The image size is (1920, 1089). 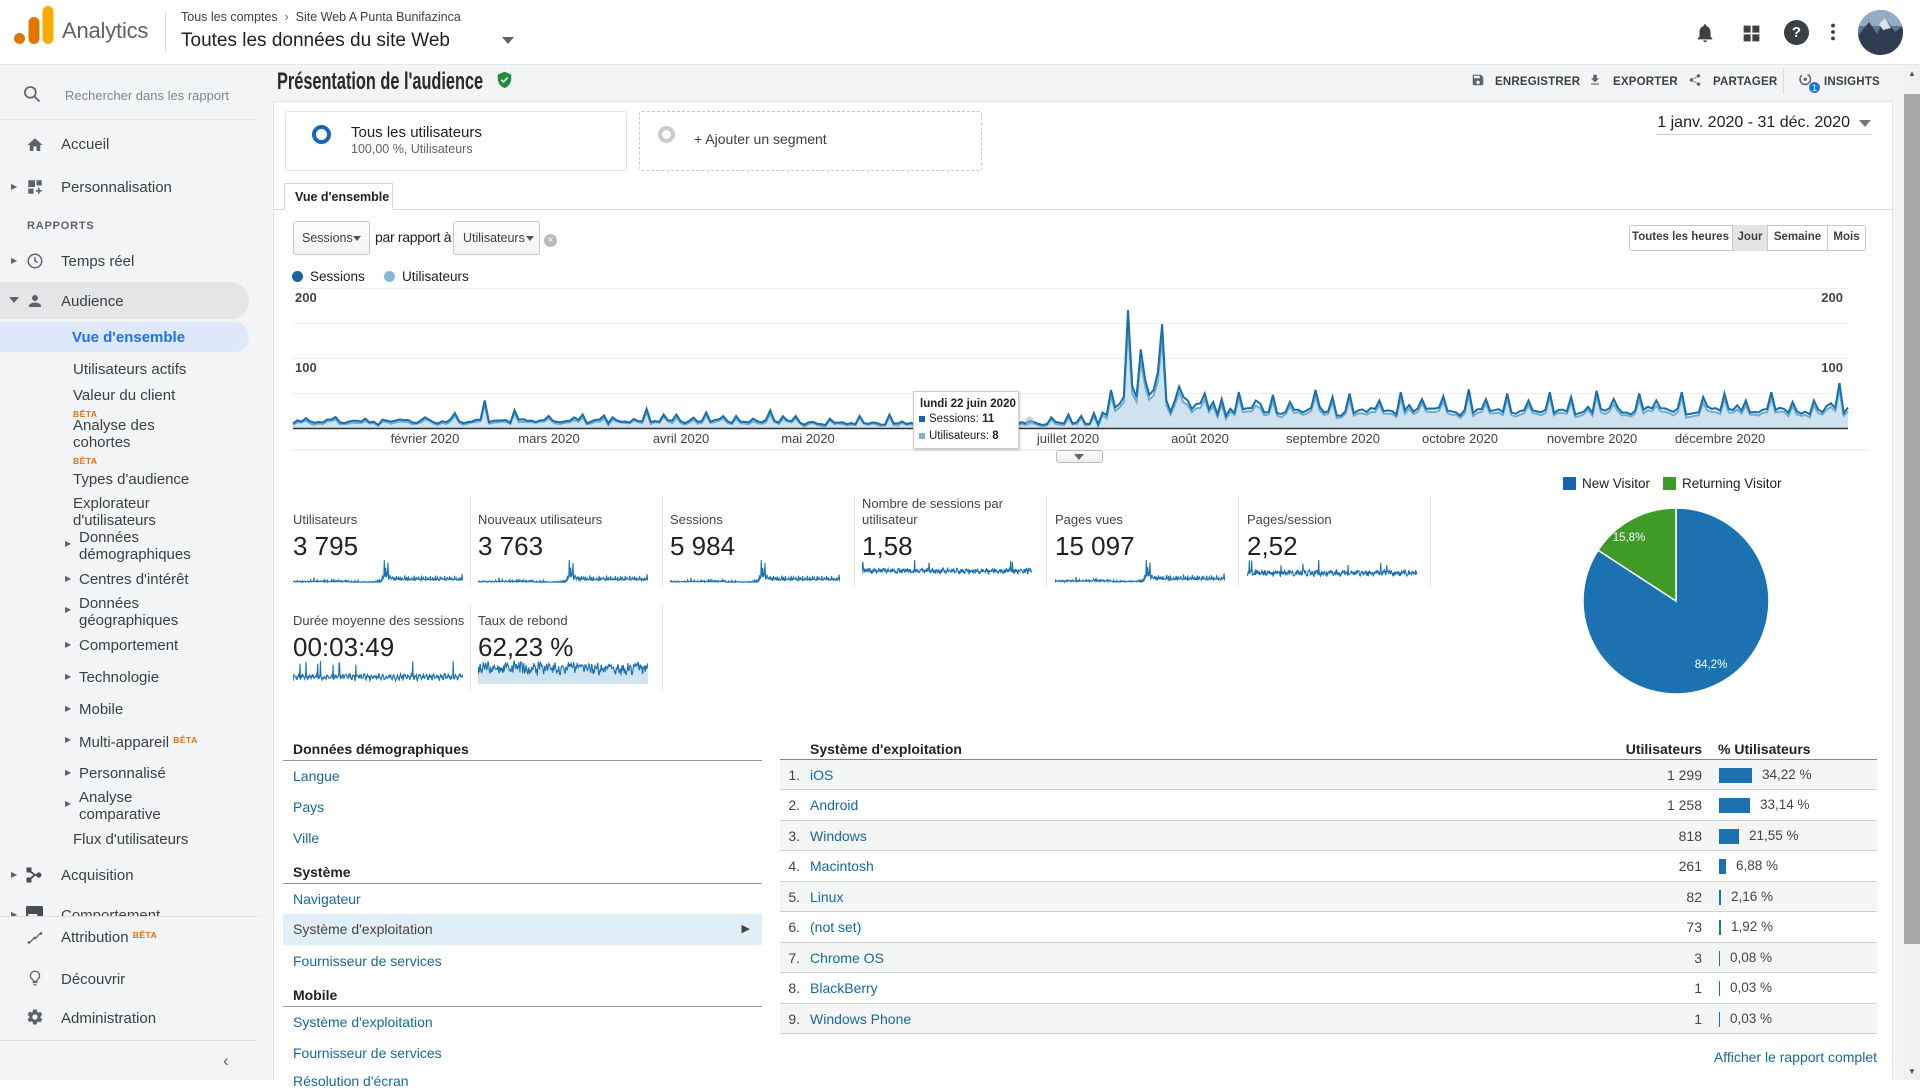 I want to click on svg-text: 84,2%, so click(x=1711, y=665).